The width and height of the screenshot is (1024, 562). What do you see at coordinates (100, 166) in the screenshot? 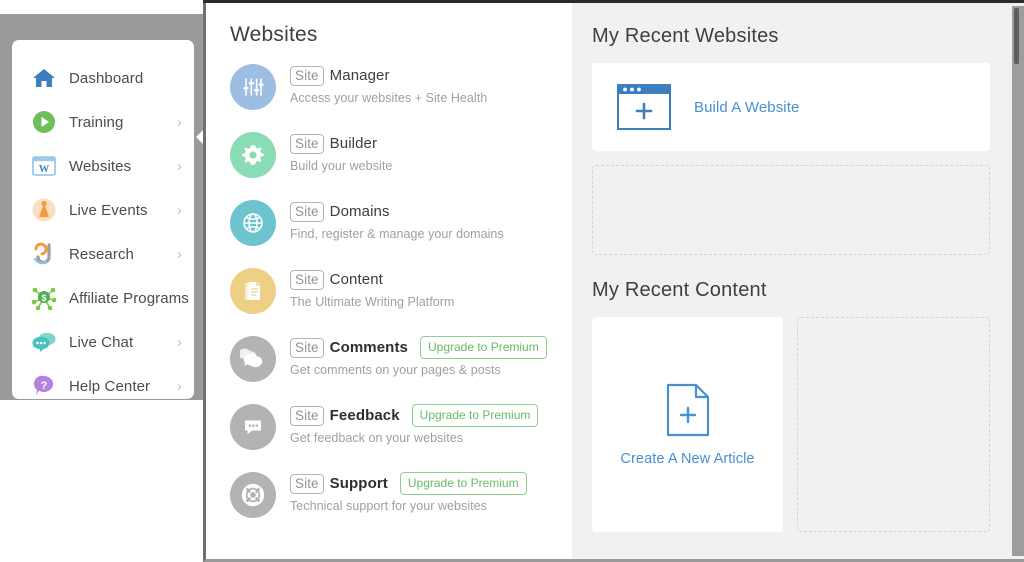
I see `sidebar-item-label: Websites` at bounding box center [100, 166].